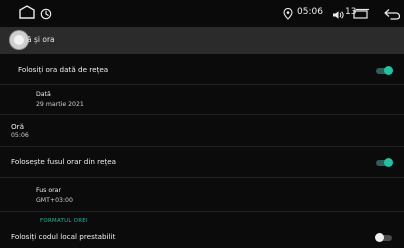 The image size is (404, 248). I want to click on time-format-section: FORMATUL OREI, so click(202, 220).